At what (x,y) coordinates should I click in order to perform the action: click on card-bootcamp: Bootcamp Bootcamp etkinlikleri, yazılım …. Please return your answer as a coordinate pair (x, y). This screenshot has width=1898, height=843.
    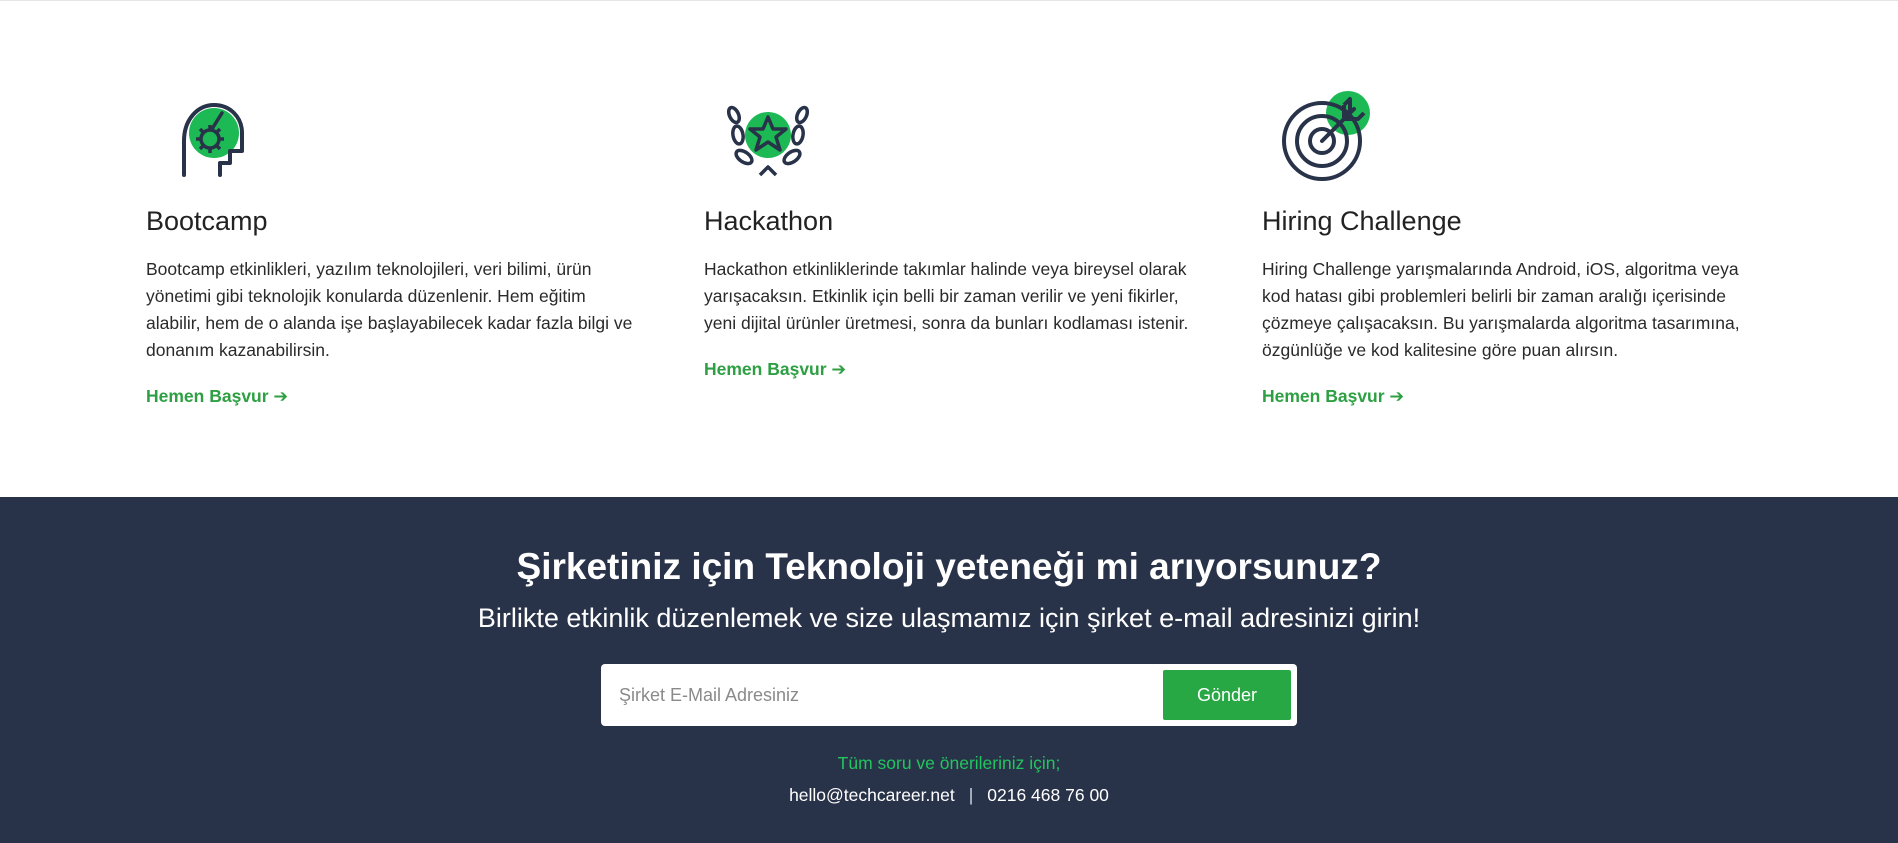
    Looking at the image, I should click on (391, 248).